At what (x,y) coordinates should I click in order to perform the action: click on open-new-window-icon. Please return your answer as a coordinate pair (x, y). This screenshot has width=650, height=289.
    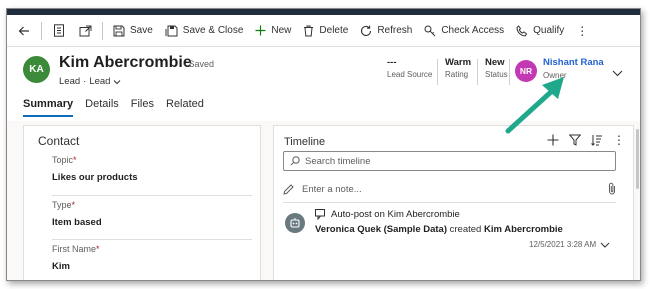
    Looking at the image, I should click on (85, 30).